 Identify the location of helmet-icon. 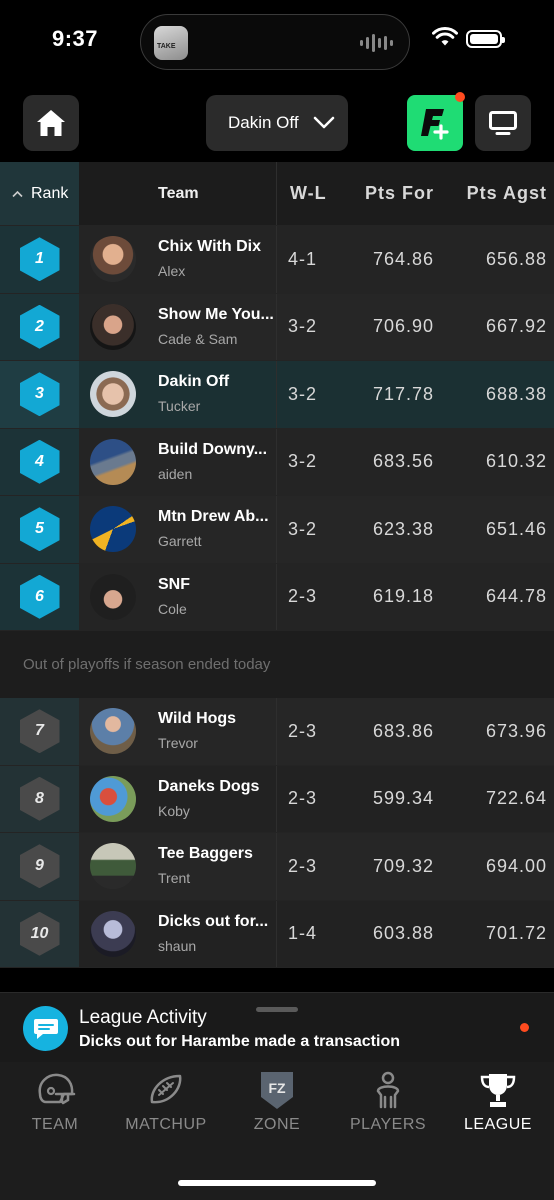
(57, 1089).